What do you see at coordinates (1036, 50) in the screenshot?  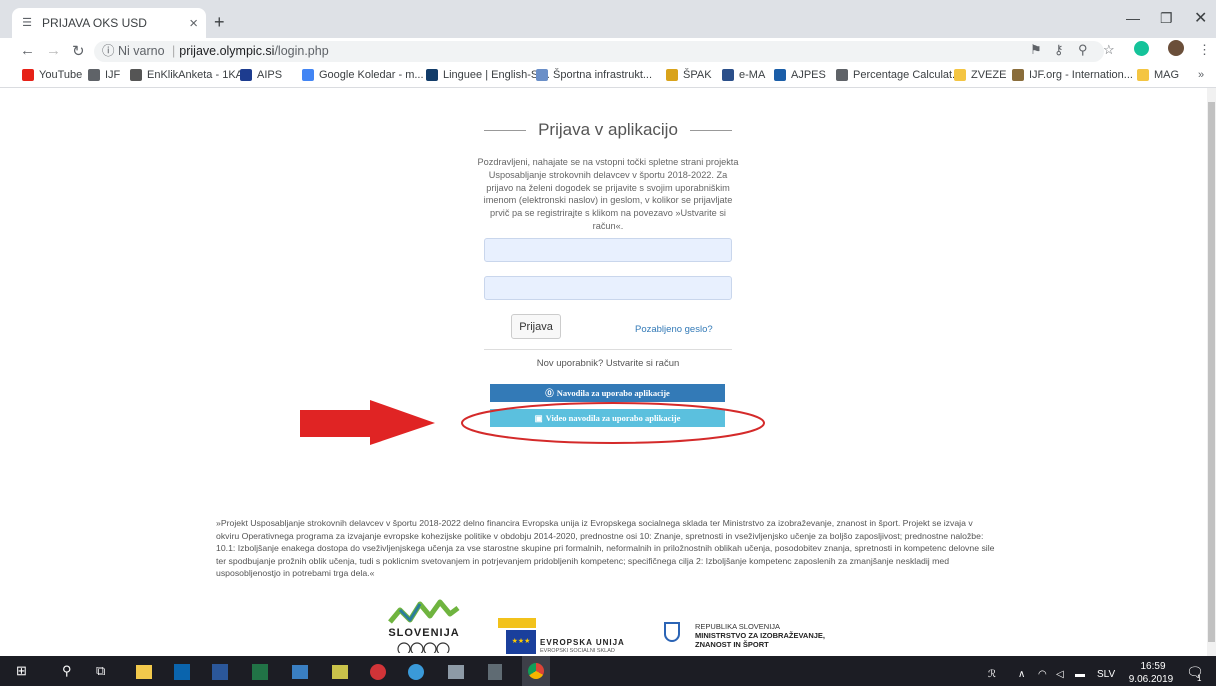 I see `translate-icon: ⚑` at bounding box center [1036, 50].